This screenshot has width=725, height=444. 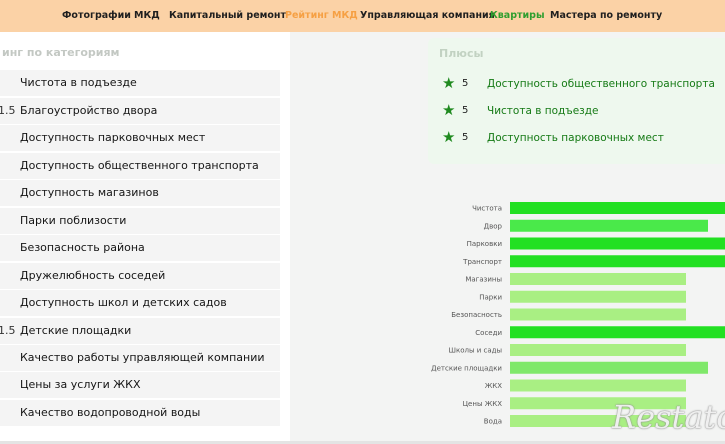 What do you see at coordinates (461, 53) in the screenshot?
I see `pros-title: Плюсы` at bounding box center [461, 53].